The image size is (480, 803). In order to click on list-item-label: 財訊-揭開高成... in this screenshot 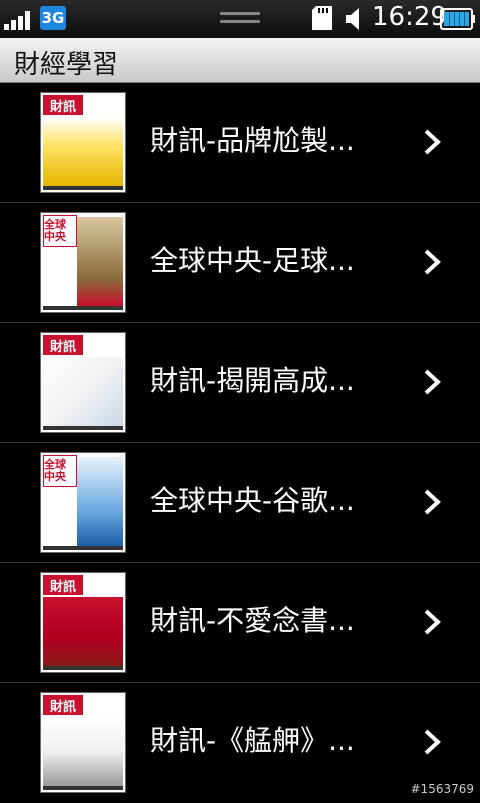, I will do `click(252, 379)`.